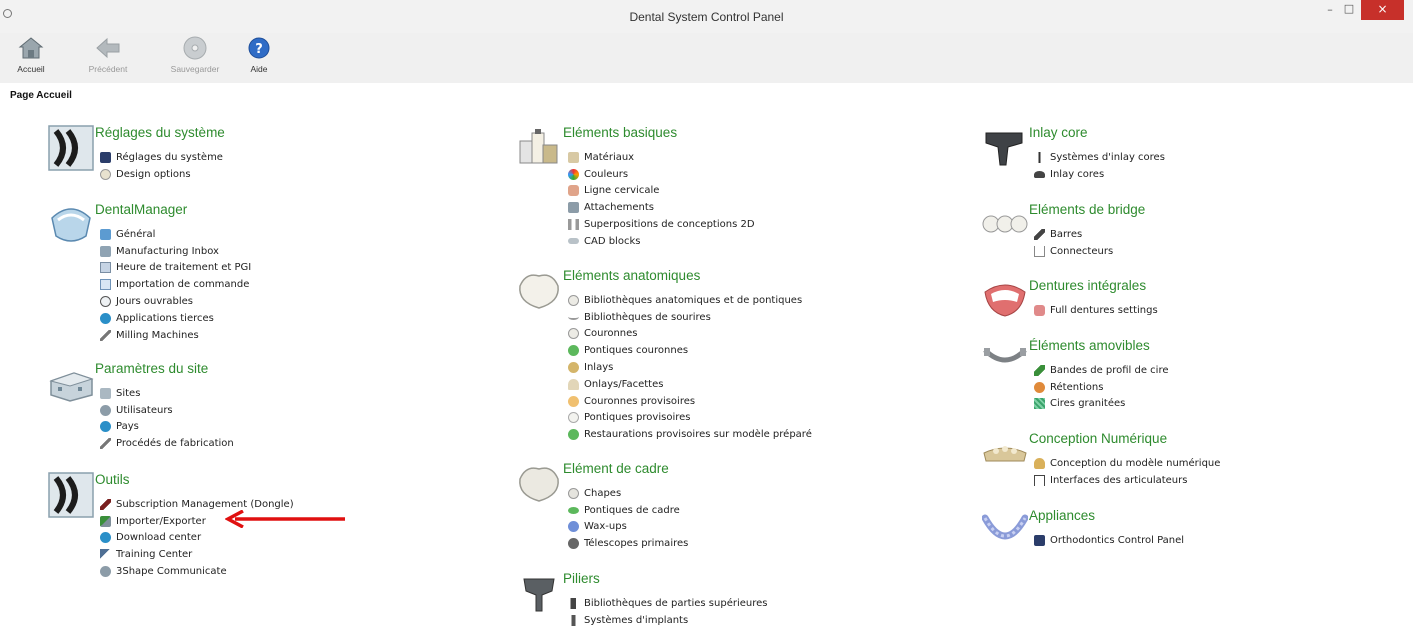 This screenshot has height=629, width=1413. I want to click on building-icon, so click(71, 387).